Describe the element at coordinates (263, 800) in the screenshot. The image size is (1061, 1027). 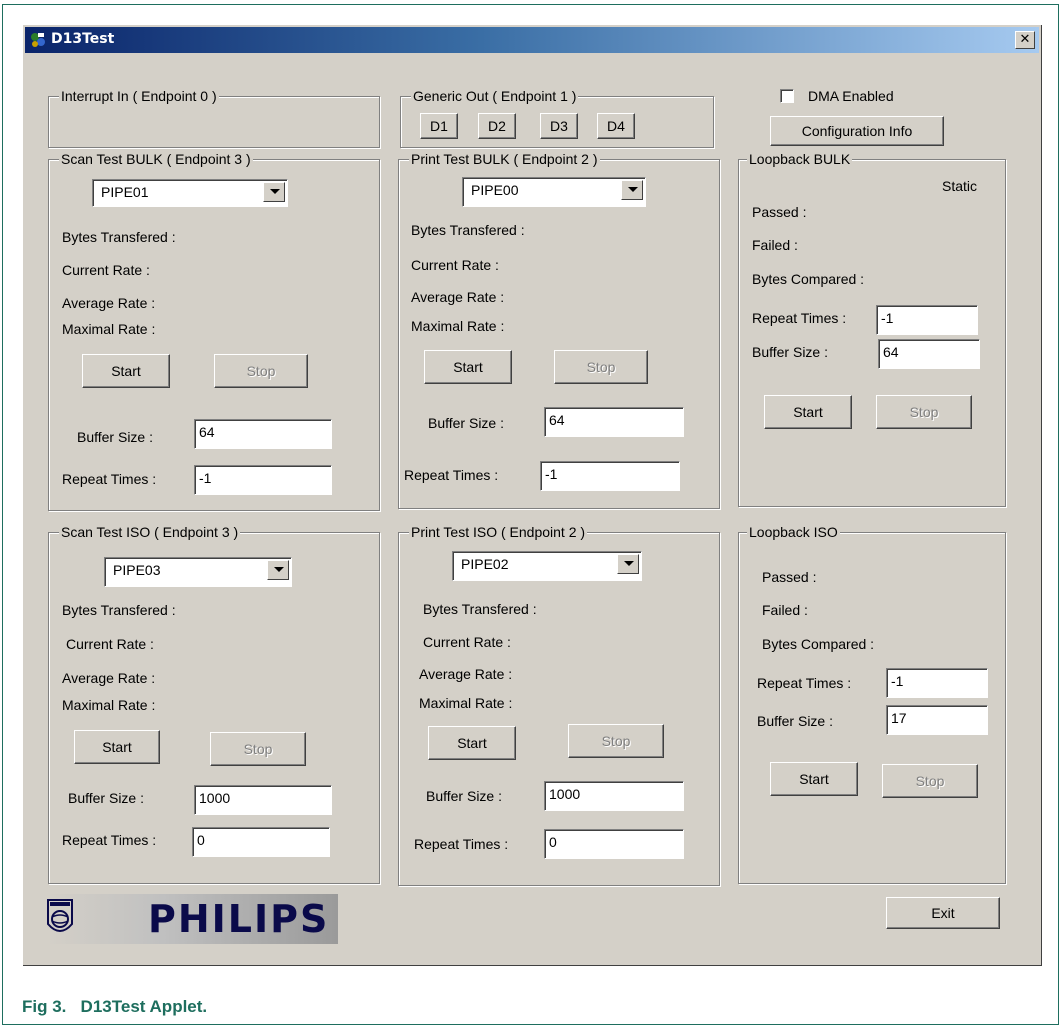
I see `scan-iso-buffer-input: 1000` at that location.